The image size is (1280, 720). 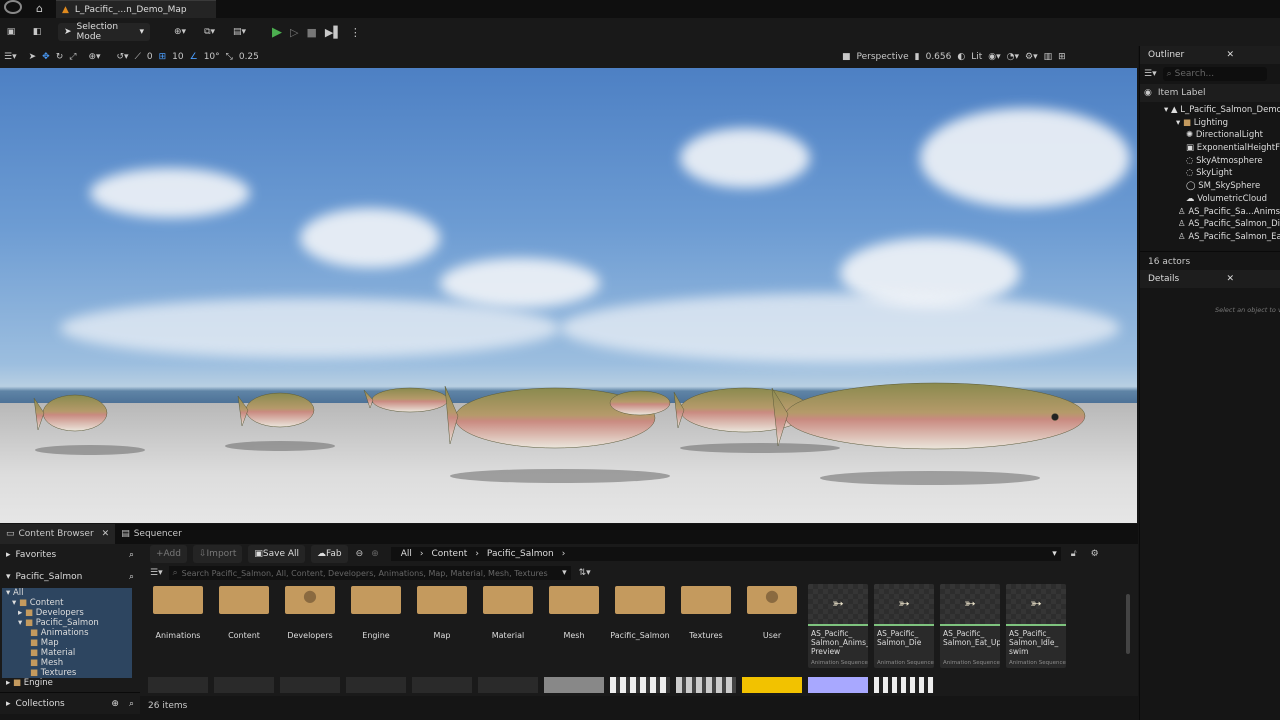 What do you see at coordinates (67, 603) in the screenshot?
I see `tree-item-content: ▾ ■ Content` at bounding box center [67, 603].